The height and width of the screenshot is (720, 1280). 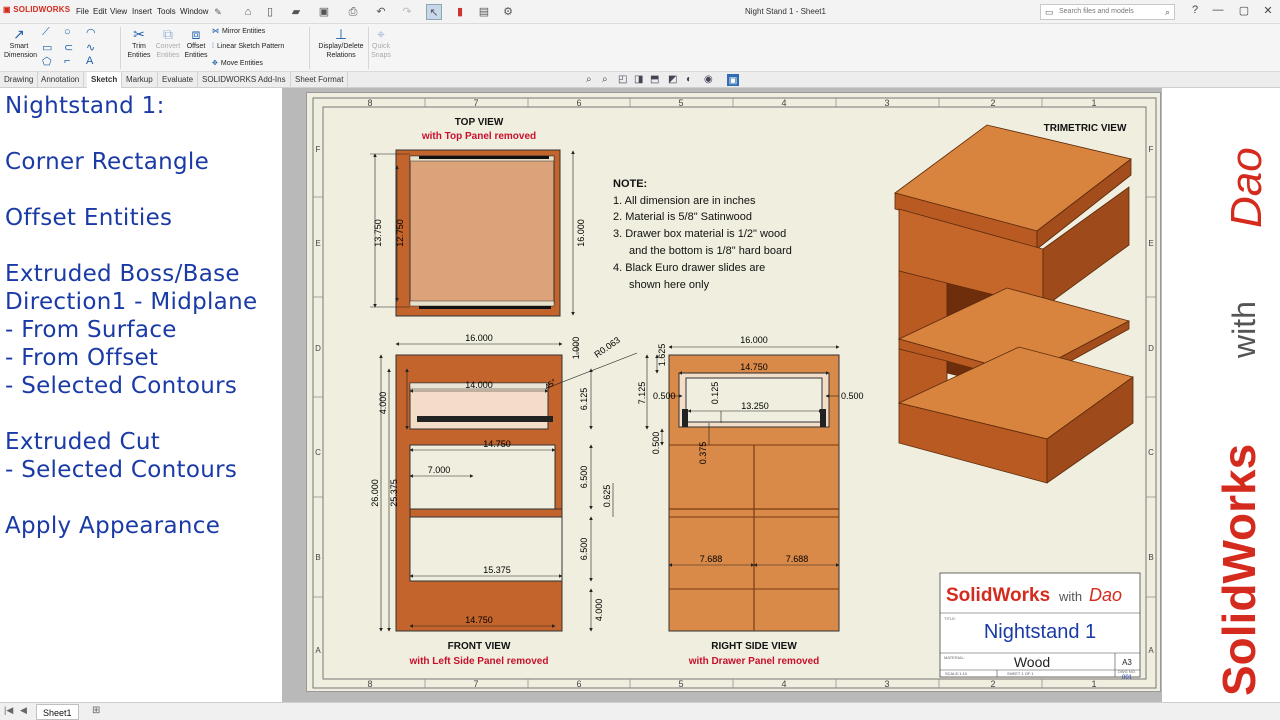 I want to click on file-properties-icon: ▤, so click(x=484, y=12).